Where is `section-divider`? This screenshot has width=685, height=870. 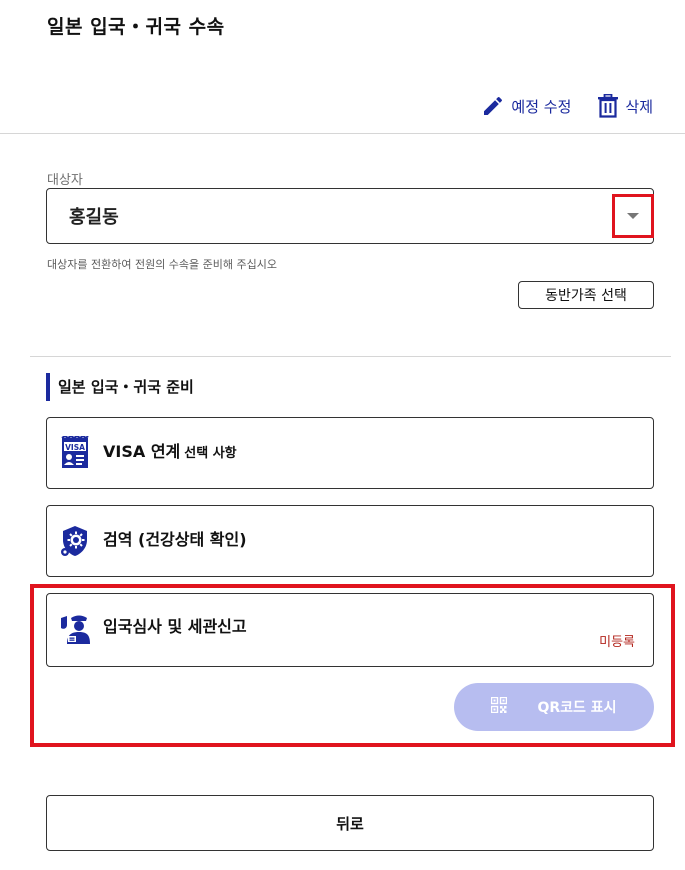 section-divider is located at coordinates (350, 356).